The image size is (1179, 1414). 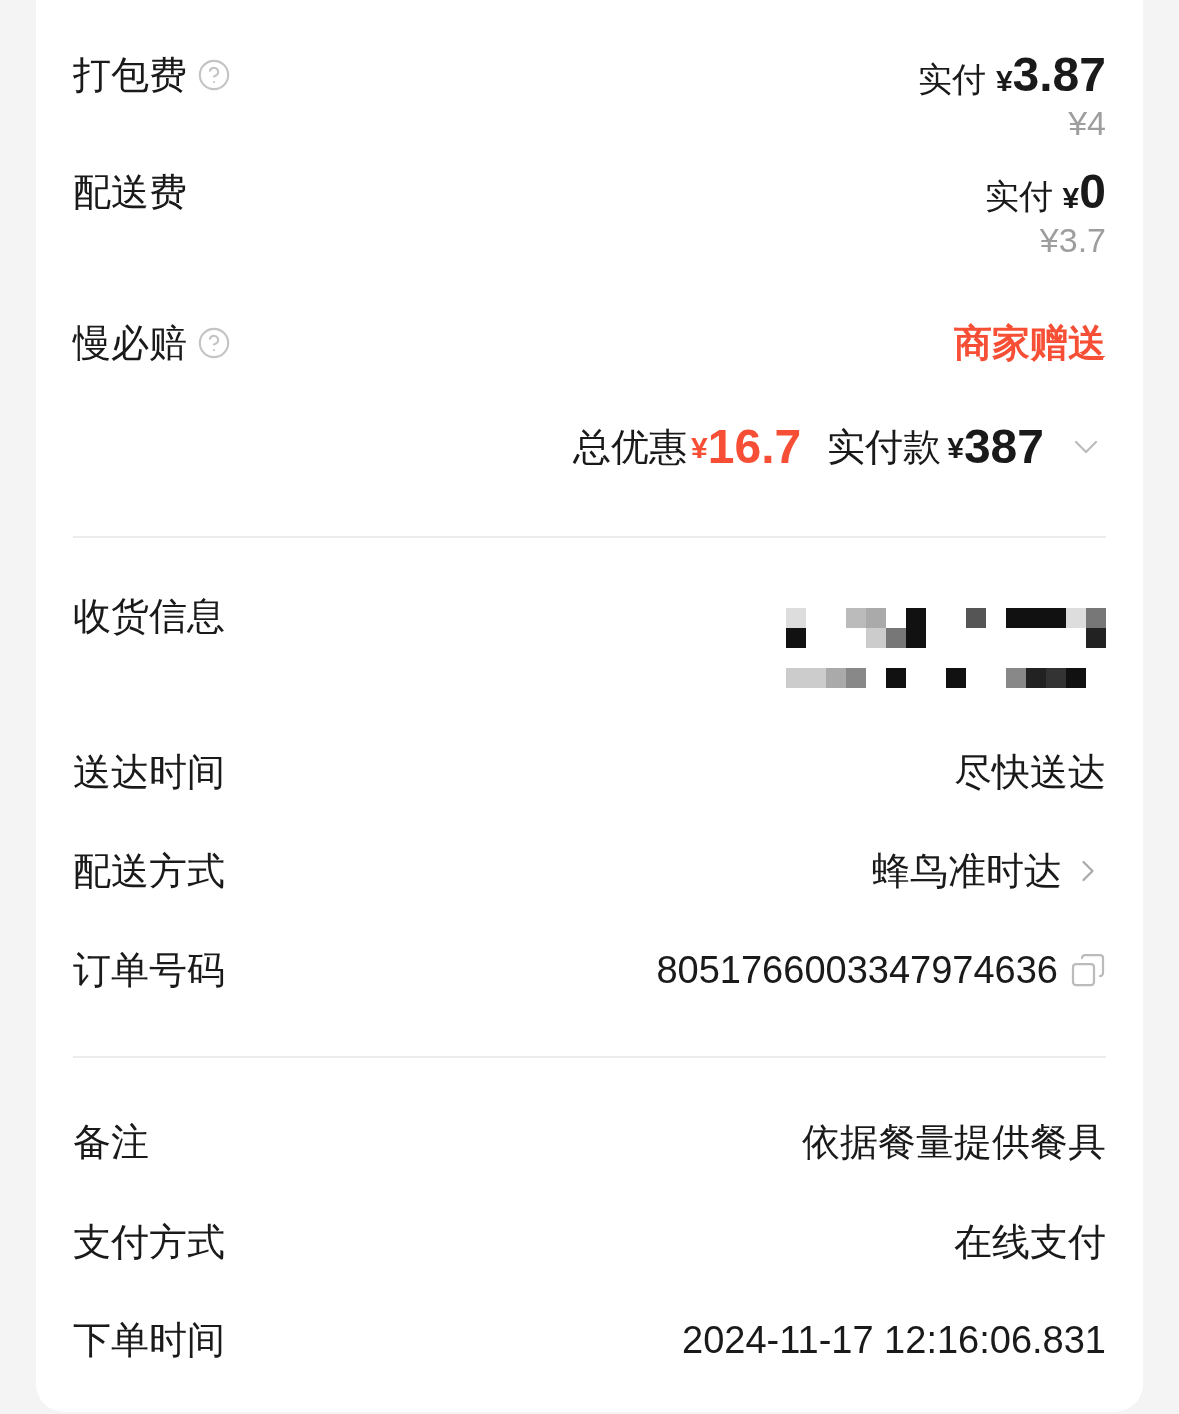 What do you see at coordinates (130, 192) in the screenshot?
I see `row-label: 配送费` at bounding box center [130, 192].